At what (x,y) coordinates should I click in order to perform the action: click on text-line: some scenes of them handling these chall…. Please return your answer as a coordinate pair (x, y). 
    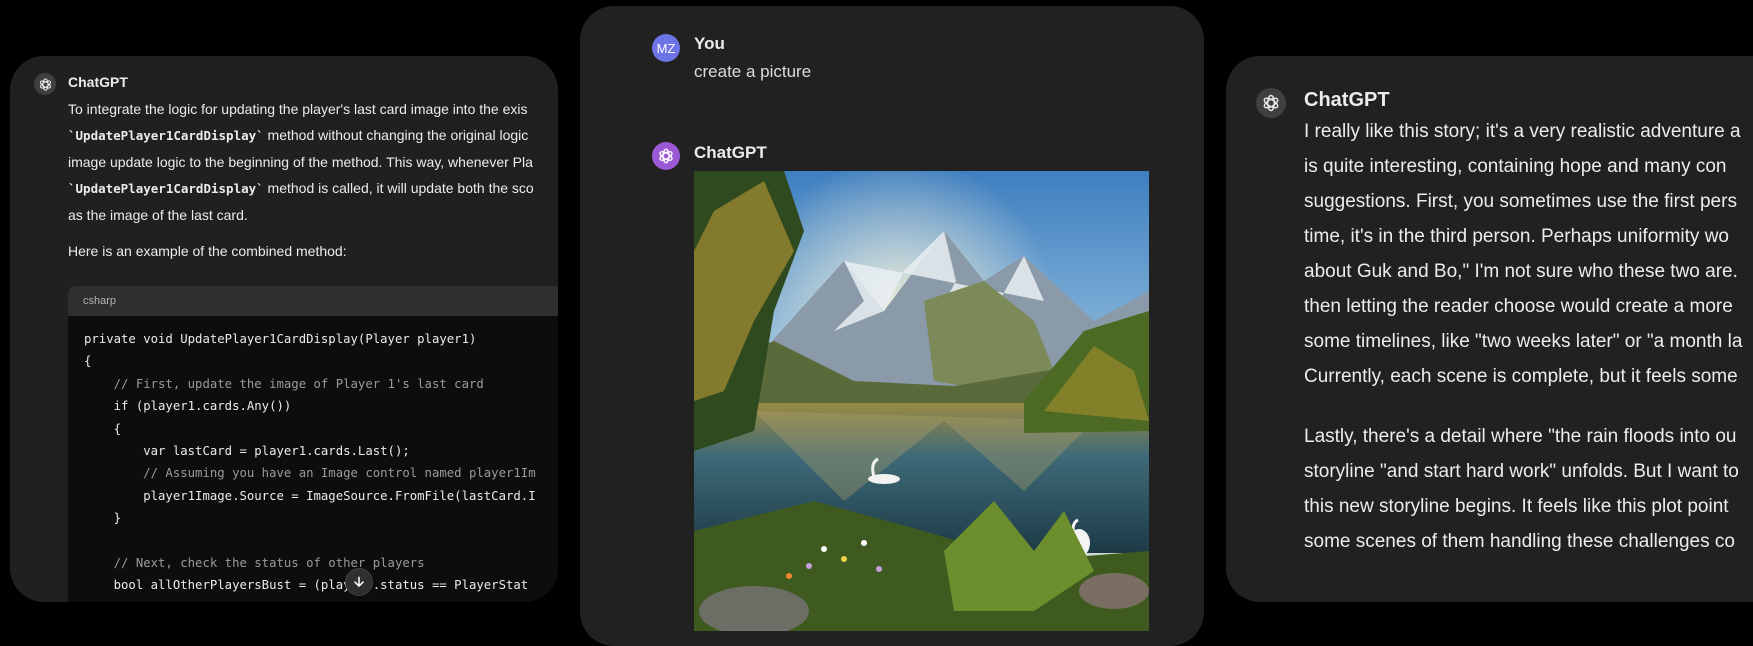
    Looking at the image, I should click on (1519, 541).